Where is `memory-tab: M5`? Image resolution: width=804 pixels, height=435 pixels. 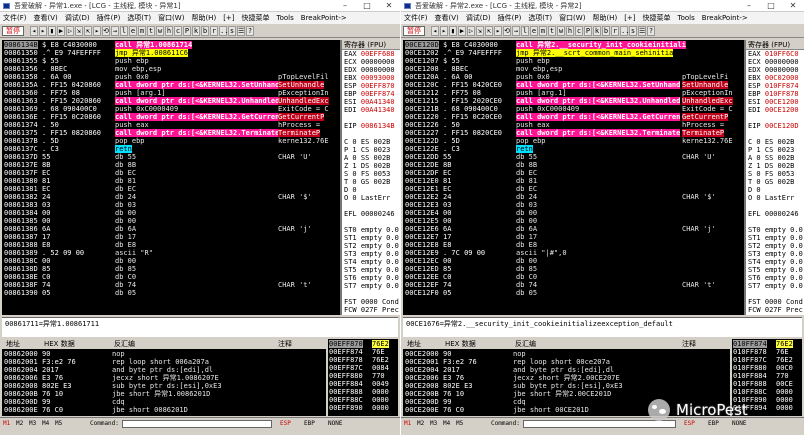 memory-tab: M5 is located at coordinates (459, 424).